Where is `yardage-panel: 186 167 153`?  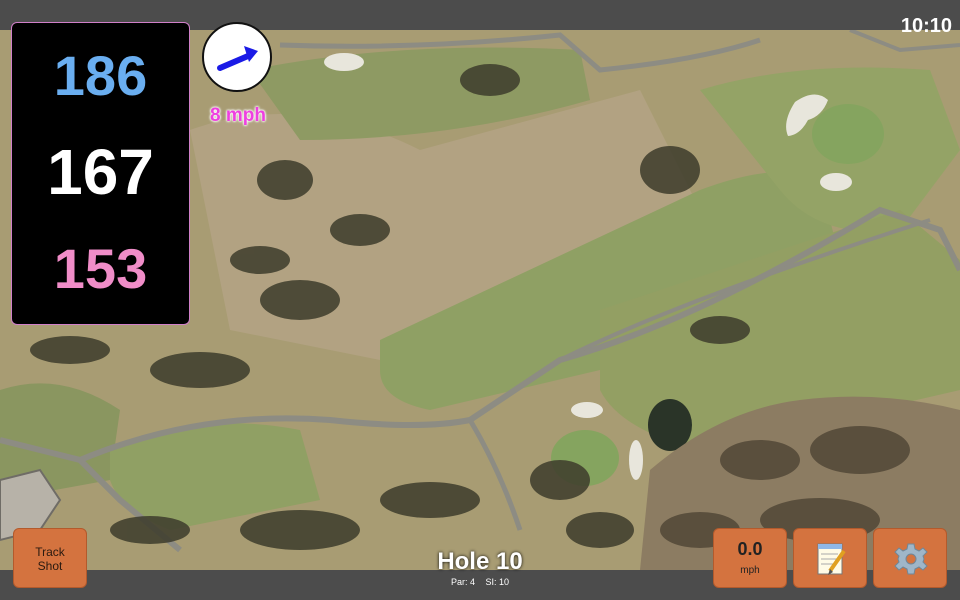 yardage-panel: 186 167 153 is located at coordinates (100, 173).